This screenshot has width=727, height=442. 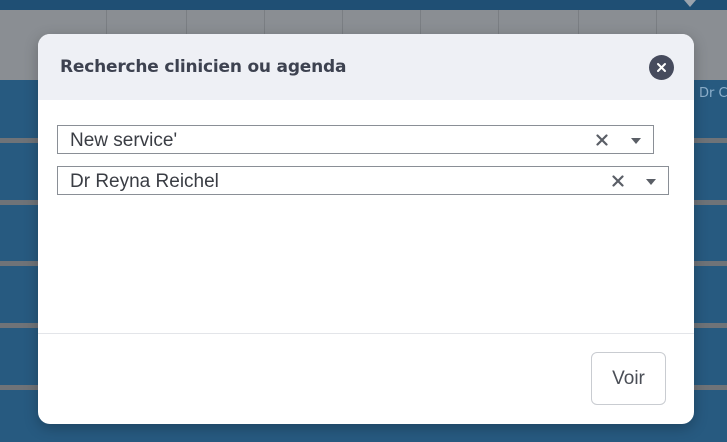 I want to click on clear-service-icon, so click(x=602, y=140).